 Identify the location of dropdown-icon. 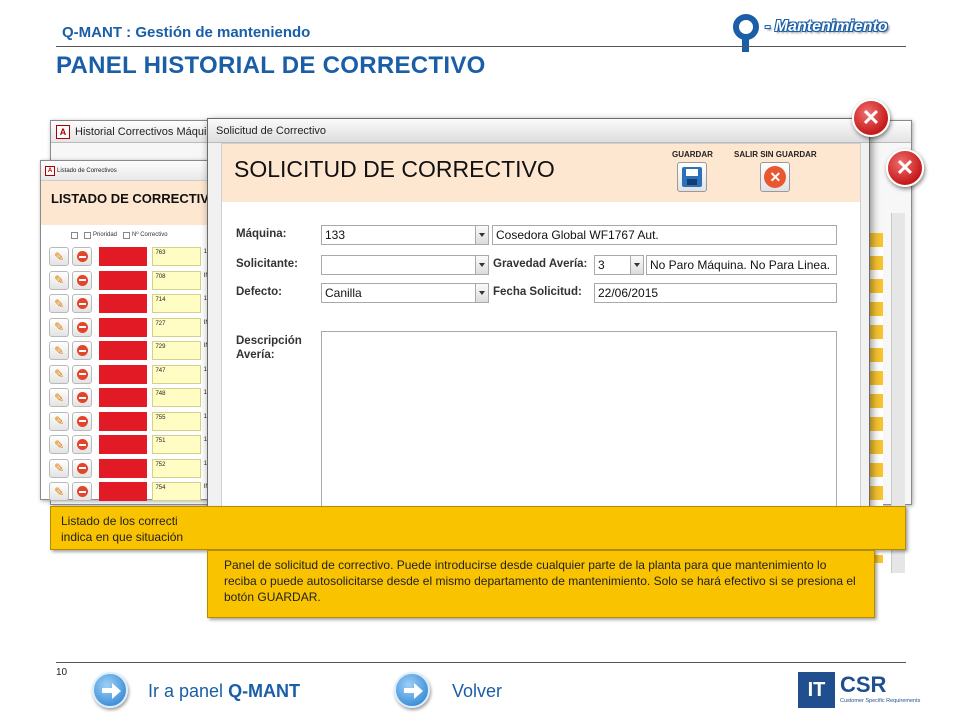
(127, 235).